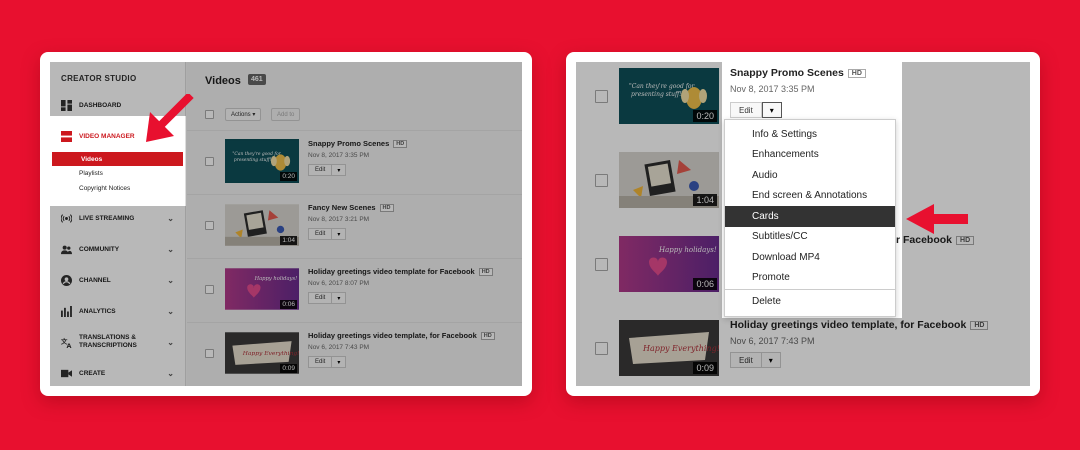  What do you see at coordinates (746, 110) in the screenshot?
I see `edit-button: Edit` at bounding box center [746, 110].